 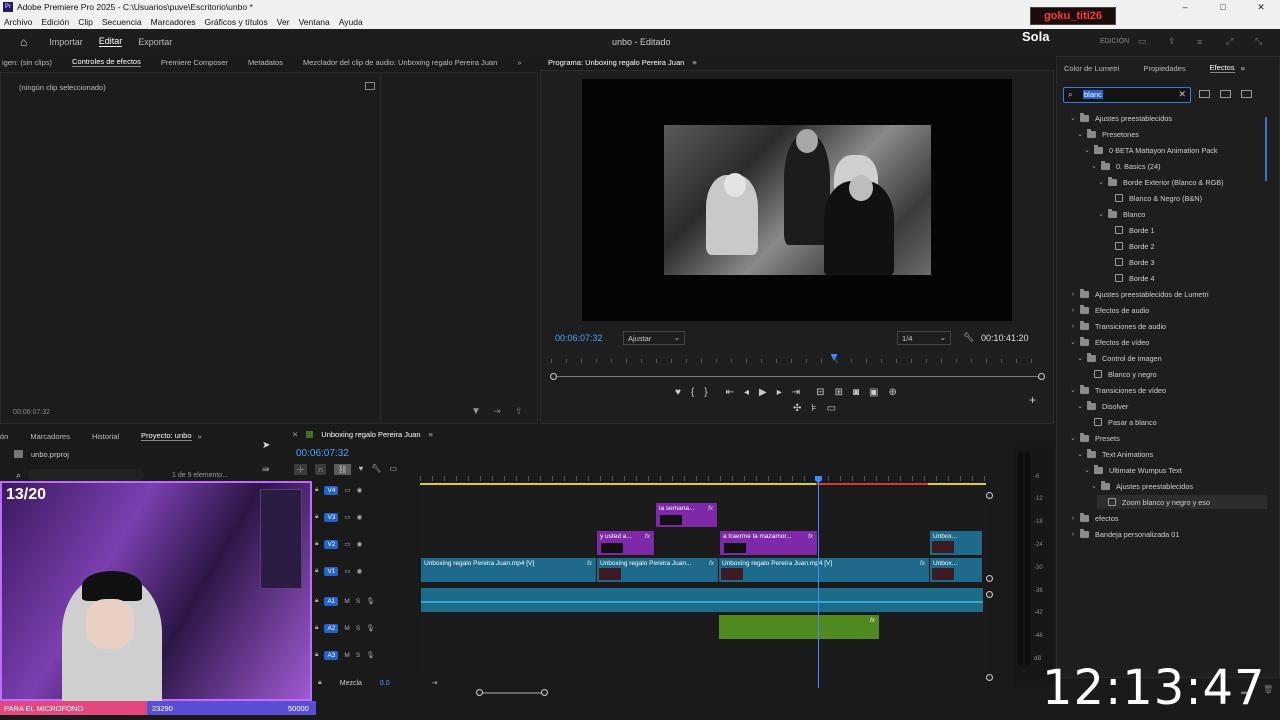 I want to click on effects-search-box: ⌕ blanc ✕, so click(x=1127, y=95).